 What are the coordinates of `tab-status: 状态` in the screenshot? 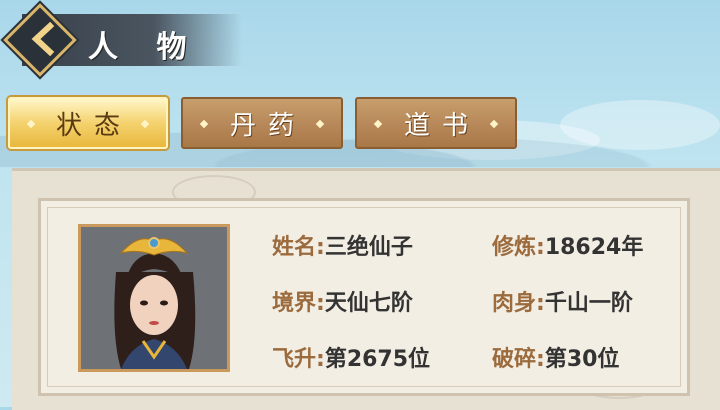 It's located at (88, 123).